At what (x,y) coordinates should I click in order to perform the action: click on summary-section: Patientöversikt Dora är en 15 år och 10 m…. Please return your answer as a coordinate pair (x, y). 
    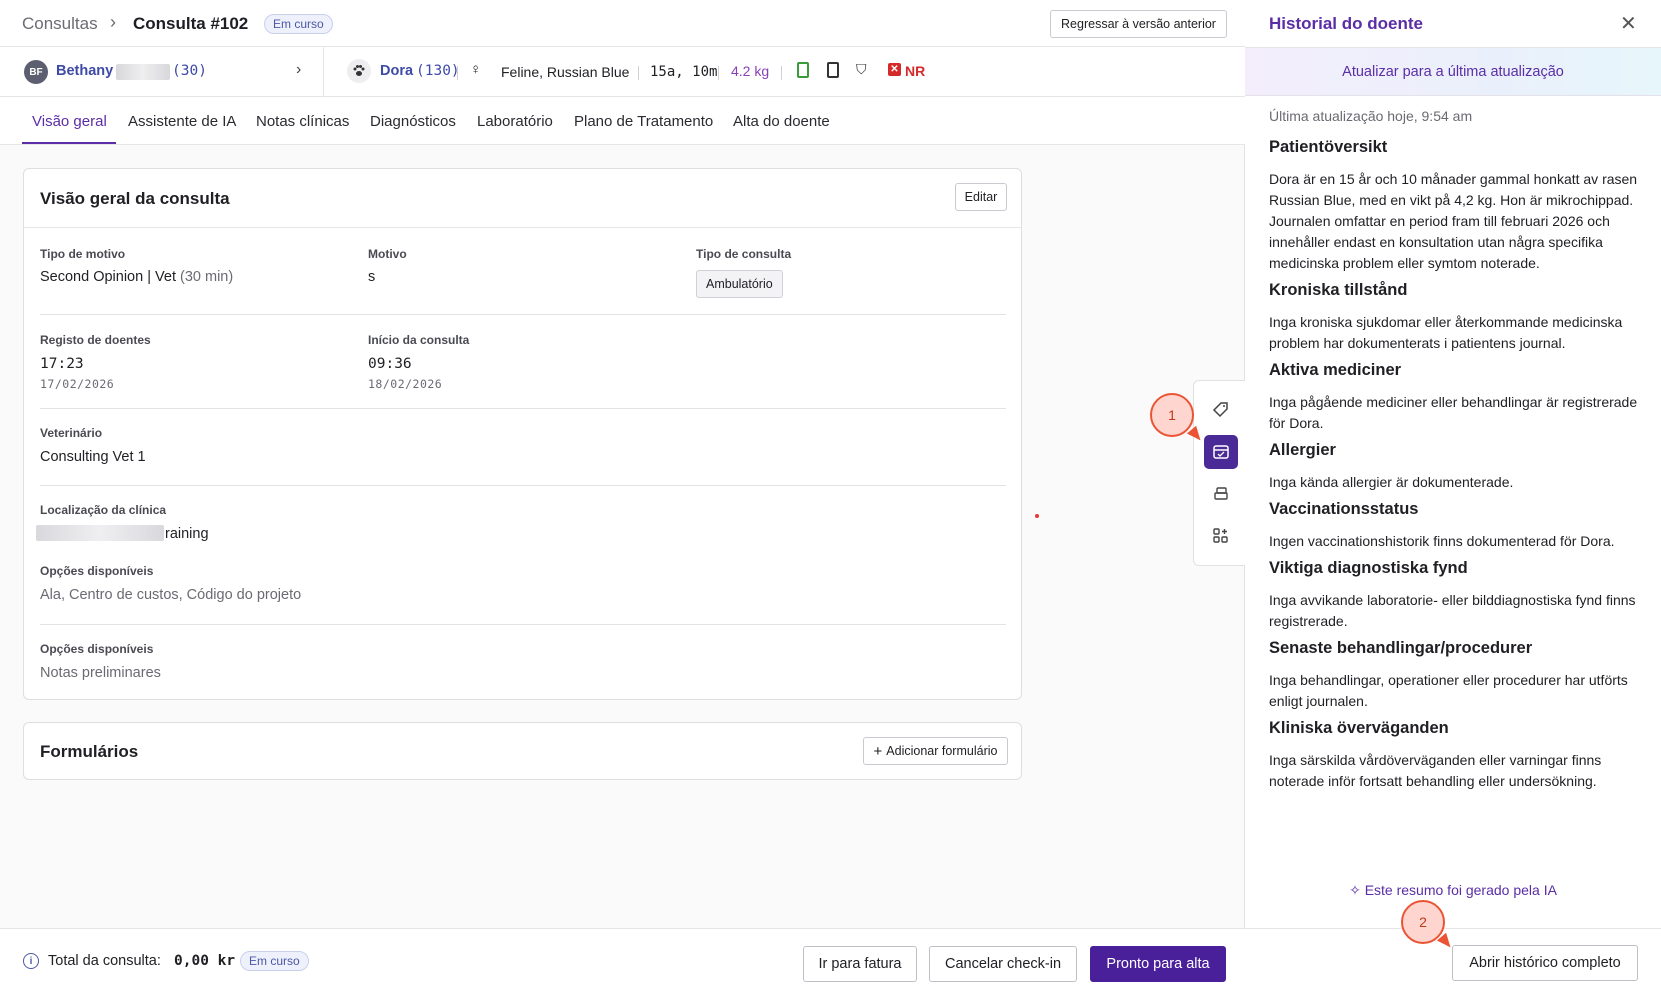
    Looking at the image, I should click on (1459, 206).